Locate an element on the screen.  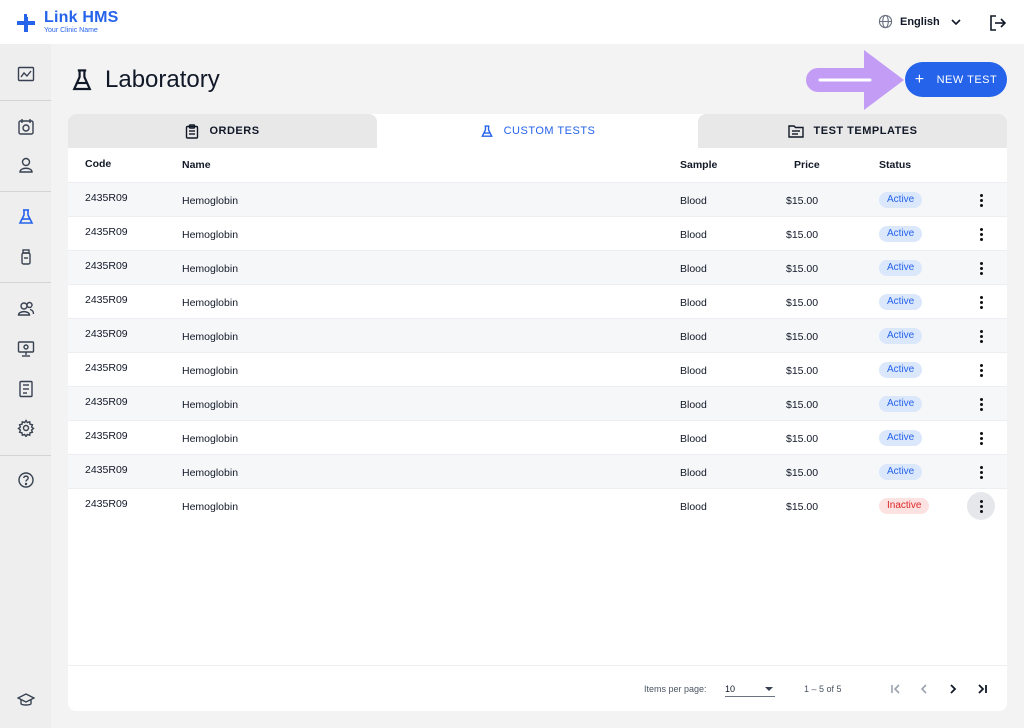
sidebar-item-staff is located at coordinates (25, 309).